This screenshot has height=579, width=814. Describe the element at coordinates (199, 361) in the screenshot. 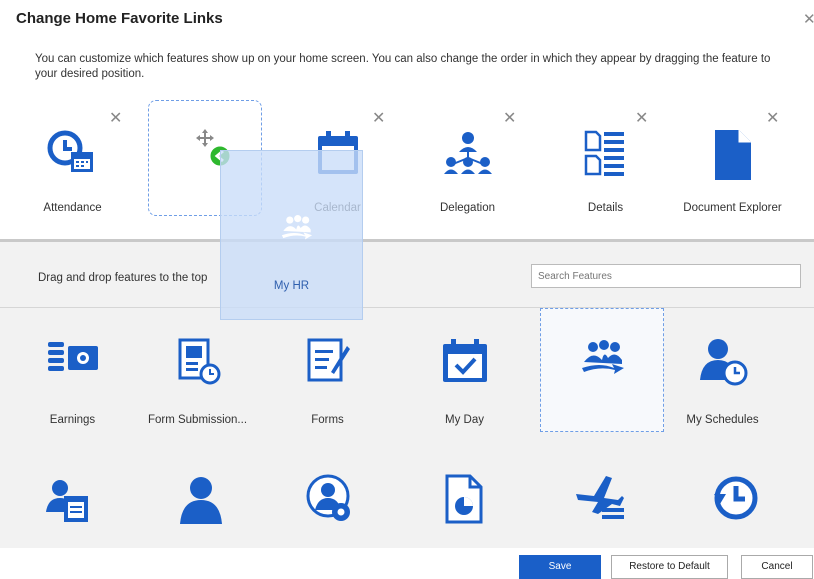

I see `form-submission-icon` at that location.